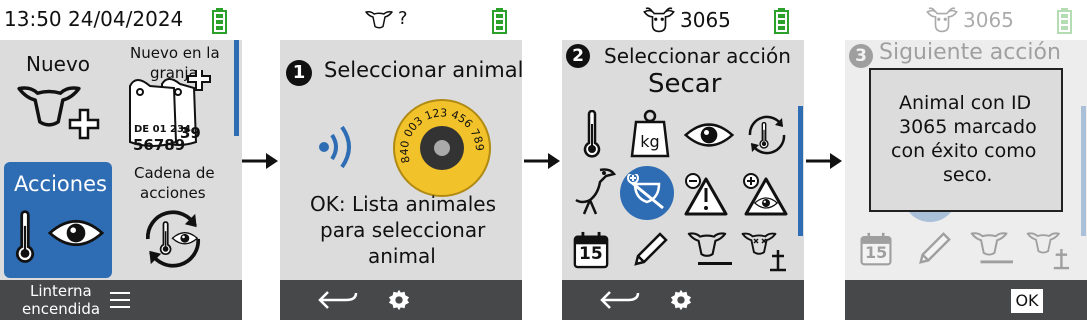 Image resolution: width=1087 pixels, height=320 pixels. I want to click on date-time: 13:50 24/04/2024, so click(94, 19).